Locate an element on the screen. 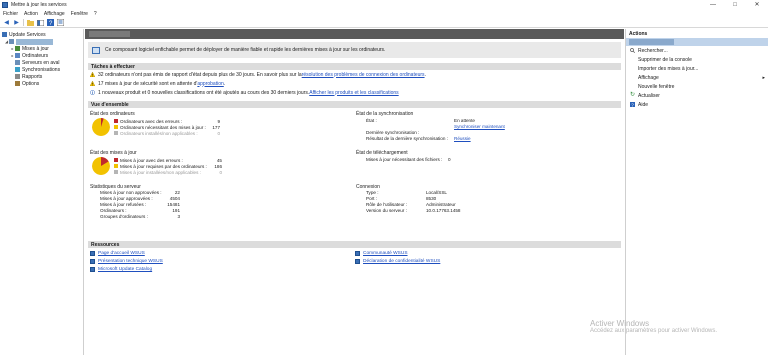 Image resolution: width=768 pixels, height=355 pixels. action-help: ? Aide is located at coordinates (697, 104).